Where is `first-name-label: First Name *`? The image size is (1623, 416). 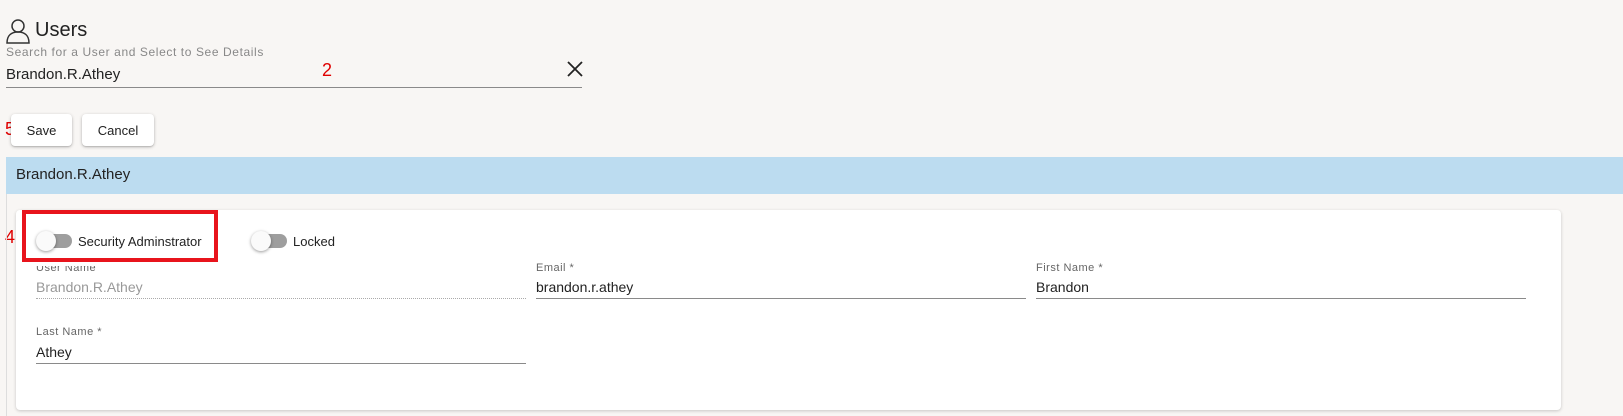
first-name-label: First Name * is located at coordinates (1070, 268).